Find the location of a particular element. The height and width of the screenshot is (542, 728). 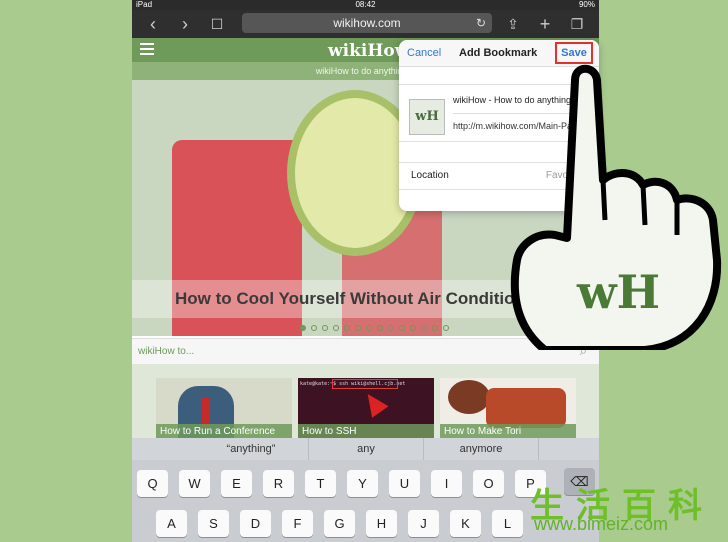

key-a: A is located at coordinates (171, 523).